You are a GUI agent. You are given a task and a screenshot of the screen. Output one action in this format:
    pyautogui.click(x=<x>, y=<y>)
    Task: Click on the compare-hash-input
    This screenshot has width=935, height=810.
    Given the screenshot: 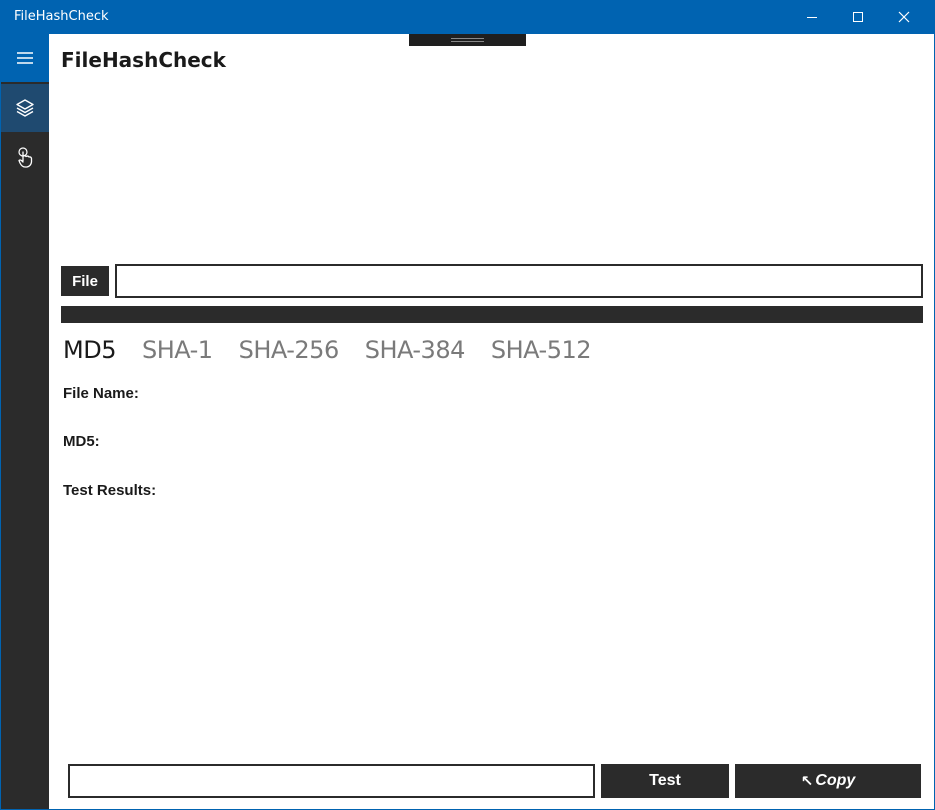 What is the action you would take?
    pyautogui.click(x=331, y=781)
    